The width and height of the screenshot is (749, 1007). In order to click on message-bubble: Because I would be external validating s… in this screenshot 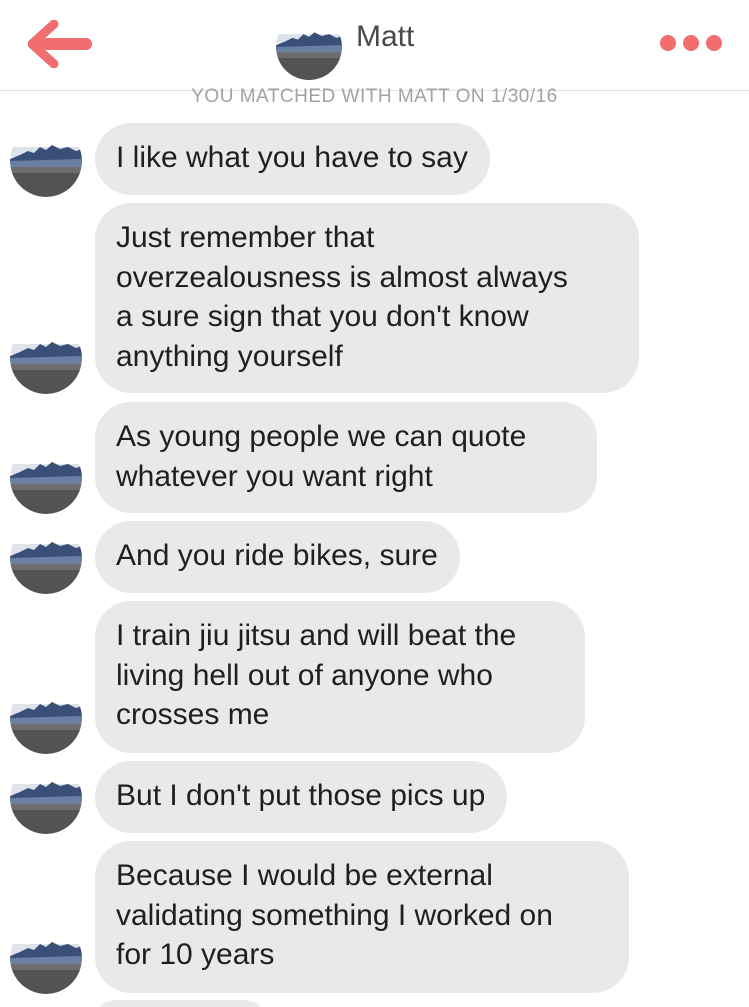, I will do `click(362, 917)`.